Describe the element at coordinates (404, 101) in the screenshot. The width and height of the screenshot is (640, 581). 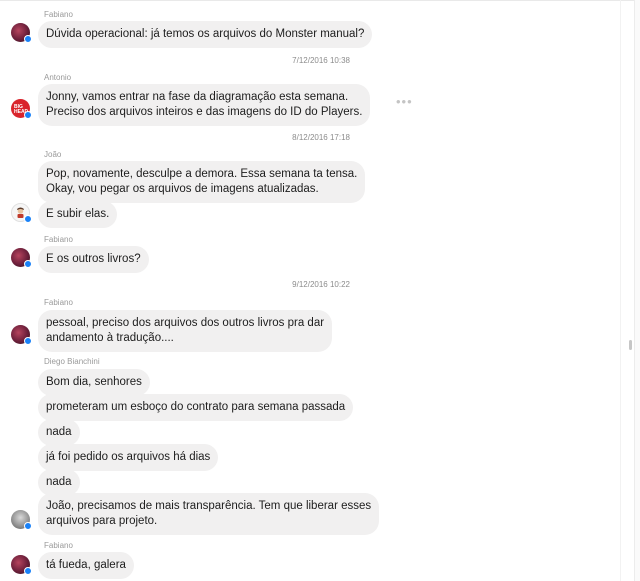
I see `more-options-icon: •••` at that location.